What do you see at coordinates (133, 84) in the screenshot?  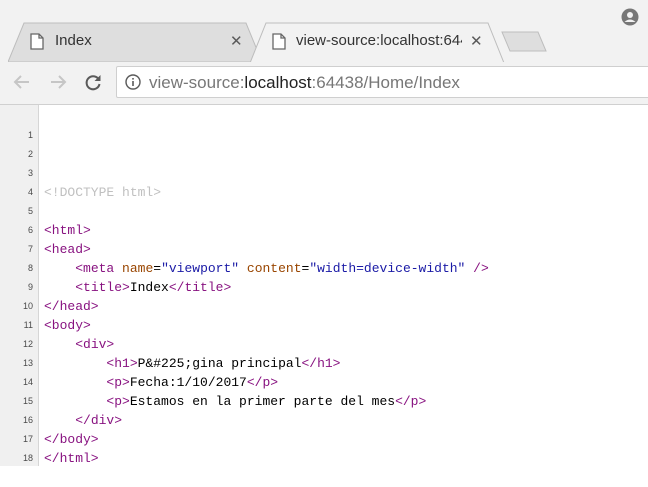 I see `info-icon` at bounding box center [133, 84].